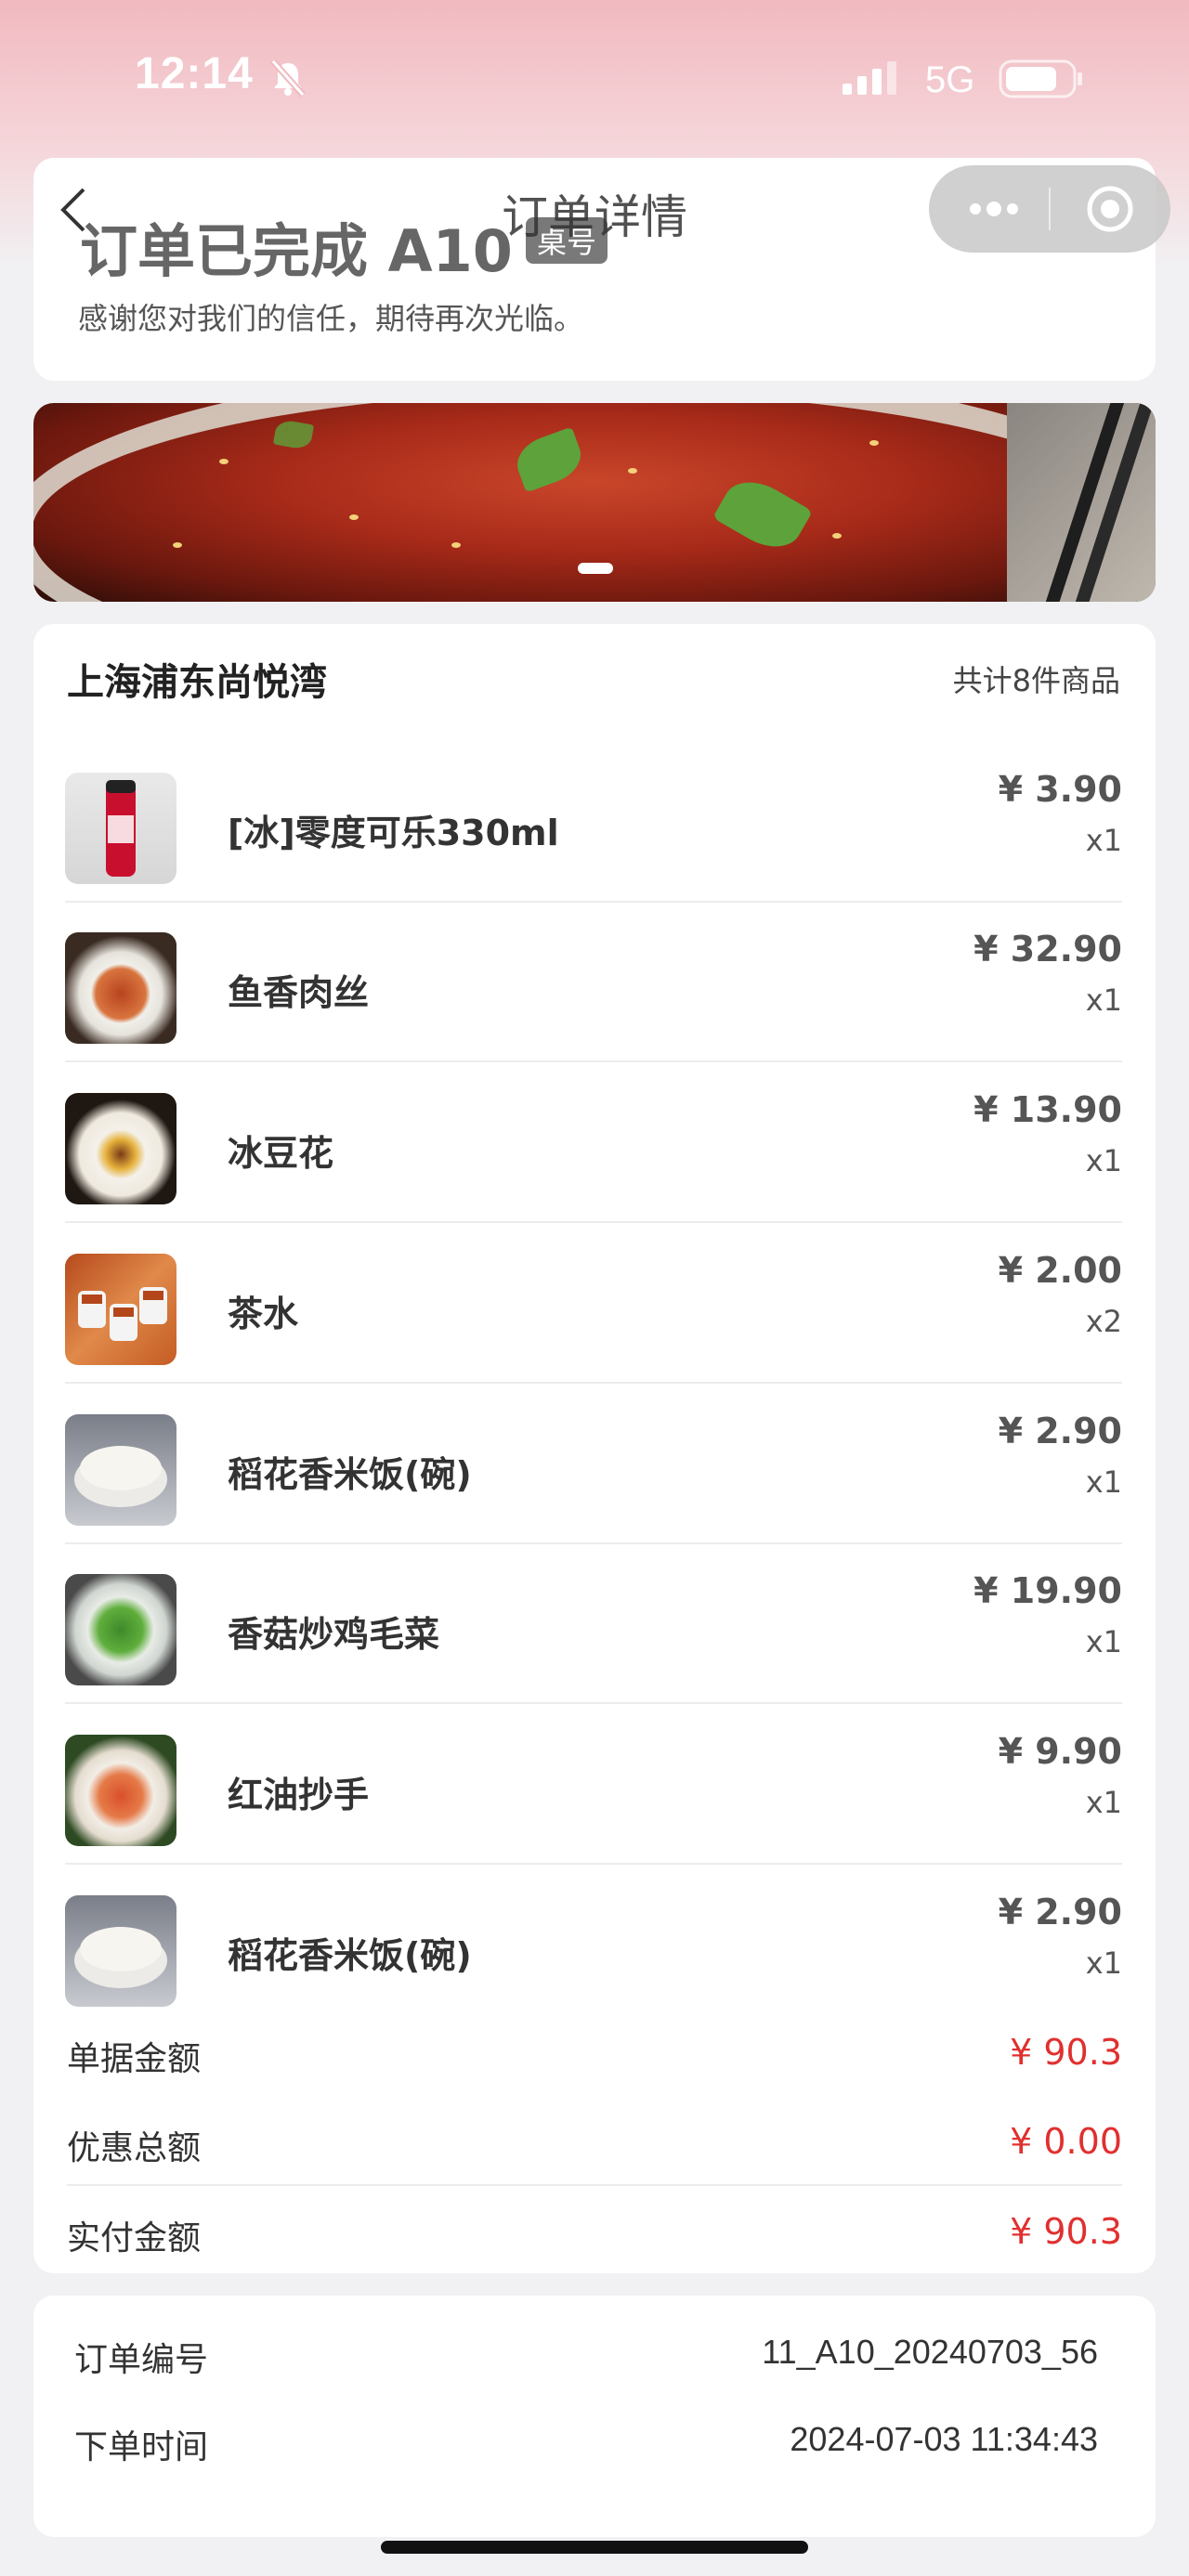 This screenshot has height=2576, width=1189. I want to click on item-quantity: x2, so click(1103, 1321).